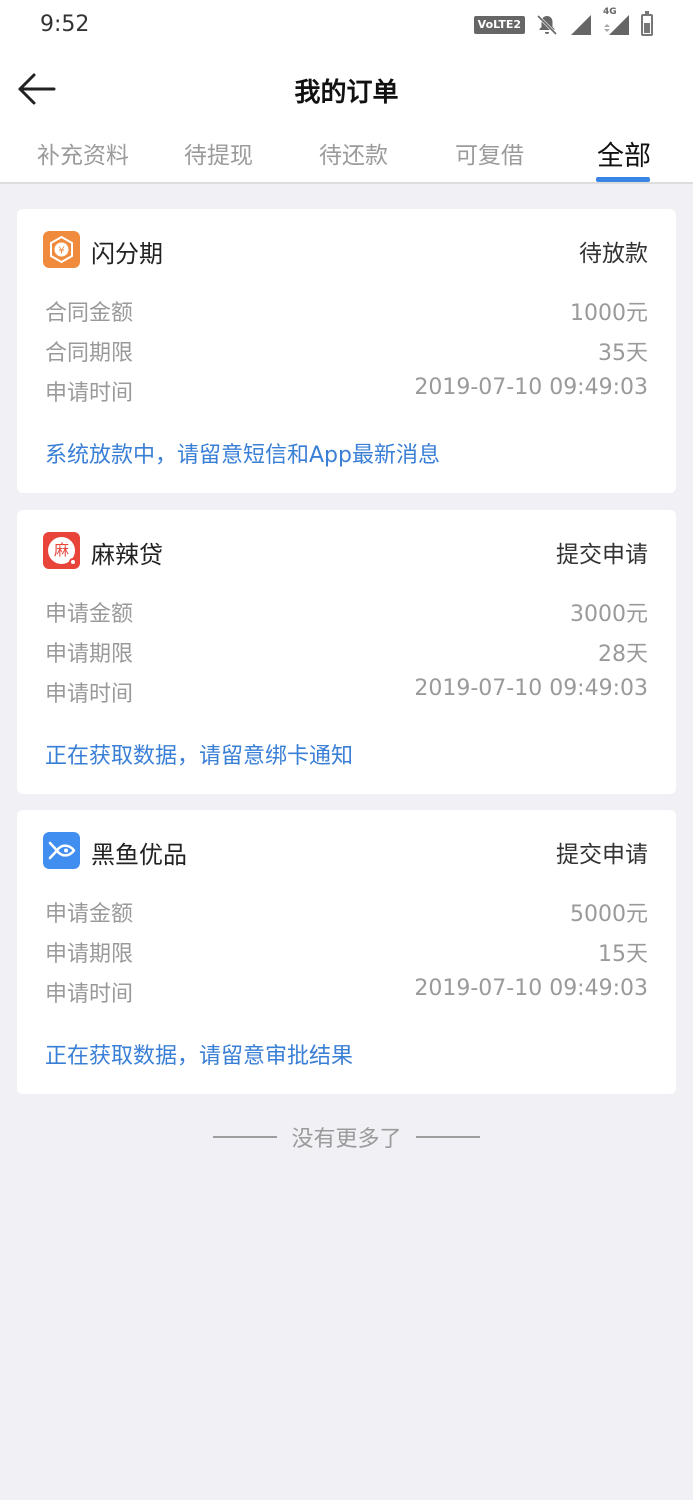 This screenshot has width=693, height=1500. Describe the element at coordinates (617, 22) in the screenshot. I see `signal-4g-icon: 4G` at that location.